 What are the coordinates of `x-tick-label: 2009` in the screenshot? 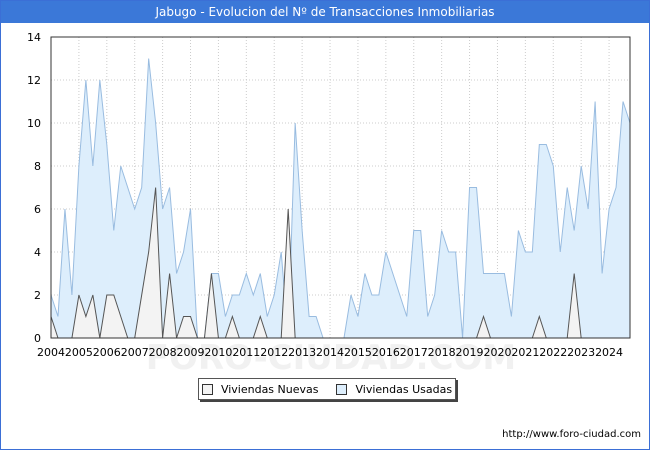 It's located at (191, 352).